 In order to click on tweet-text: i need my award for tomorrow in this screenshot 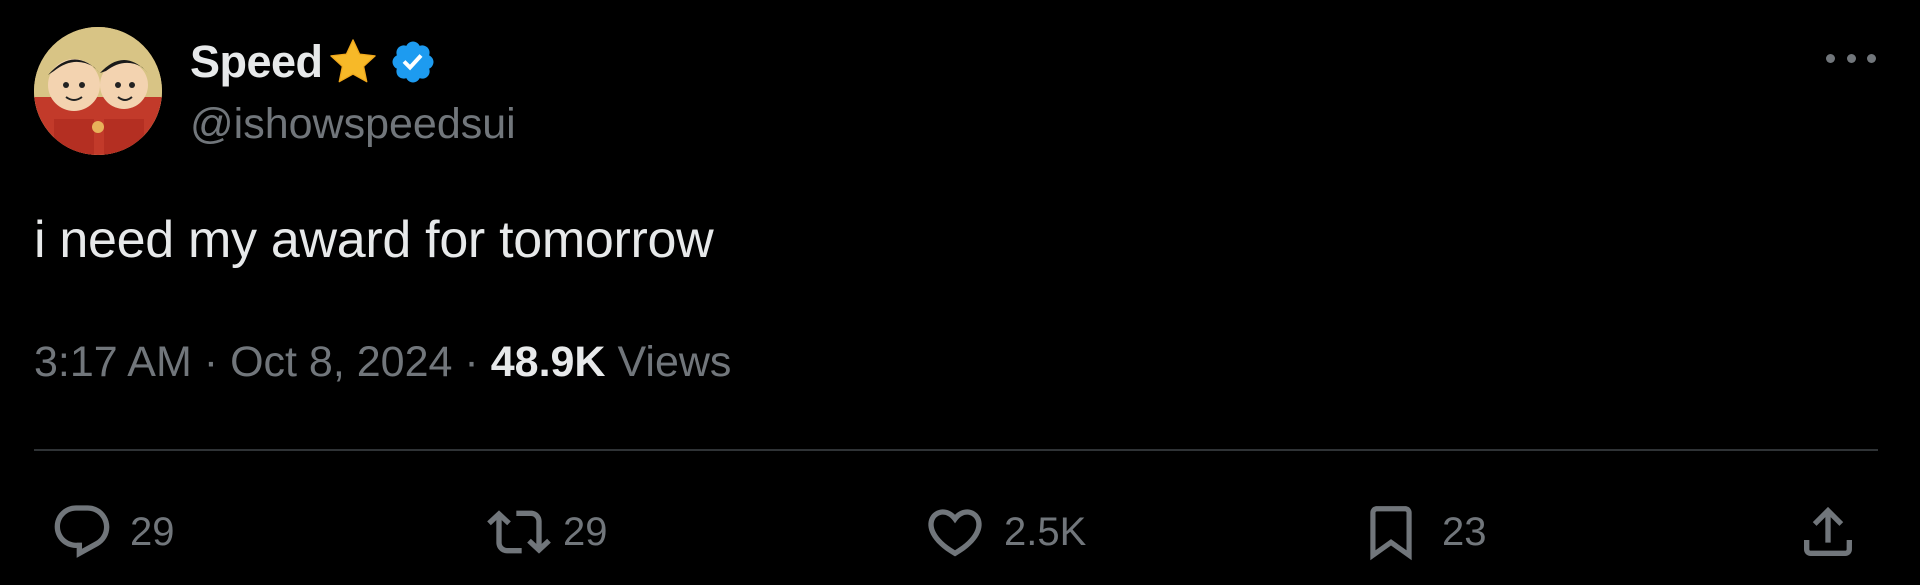, I will do `click(374, 240)`.